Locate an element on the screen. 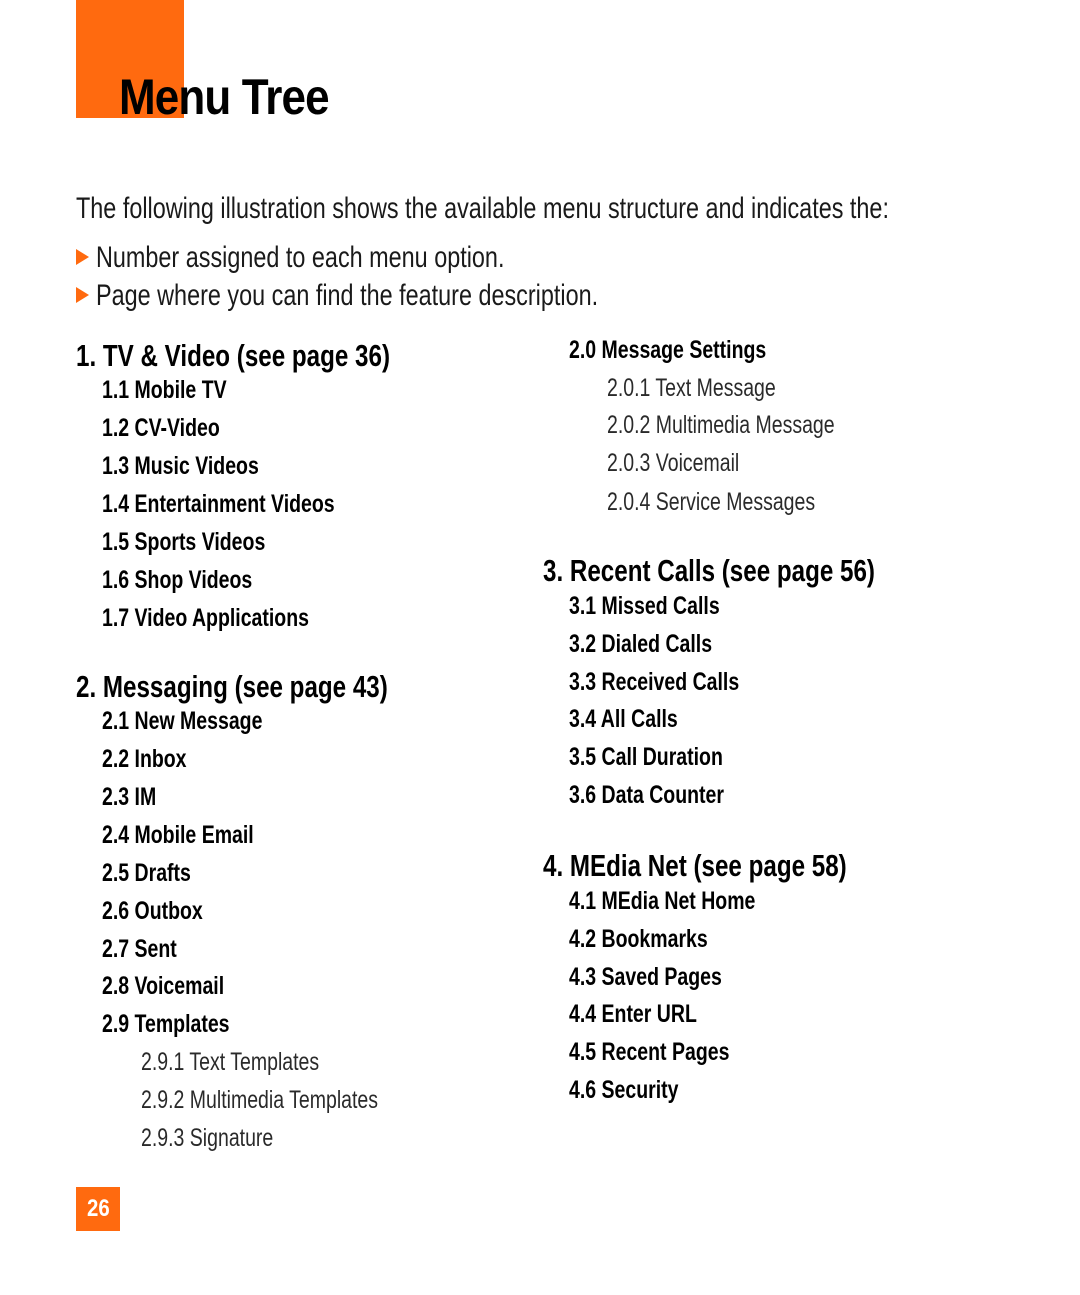 The image size is (1080, 1295). menu-item: 4.6 Security is located at coordinates (639, 1090).